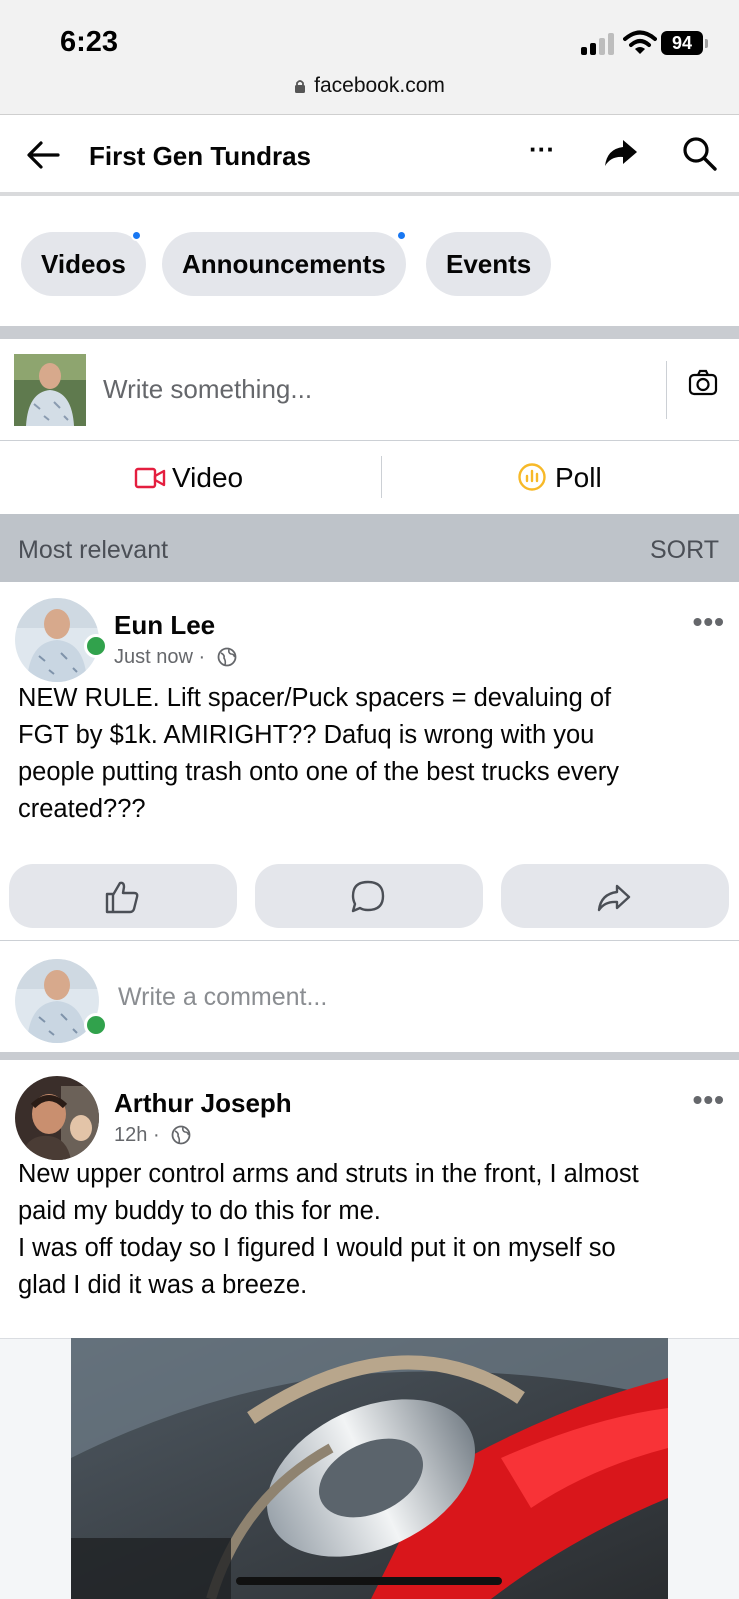 The width and height of the screenshot is (739, 1599). I want to click on video-button-label: Video, so click(208, 477).